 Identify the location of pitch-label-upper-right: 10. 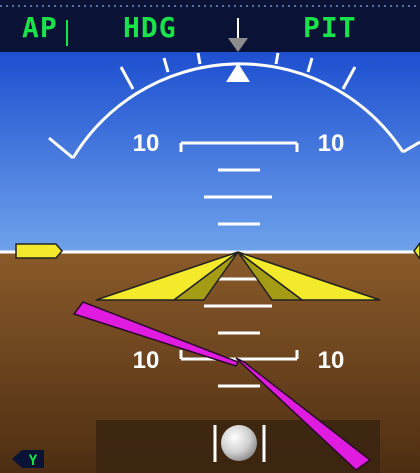
(331, 143).